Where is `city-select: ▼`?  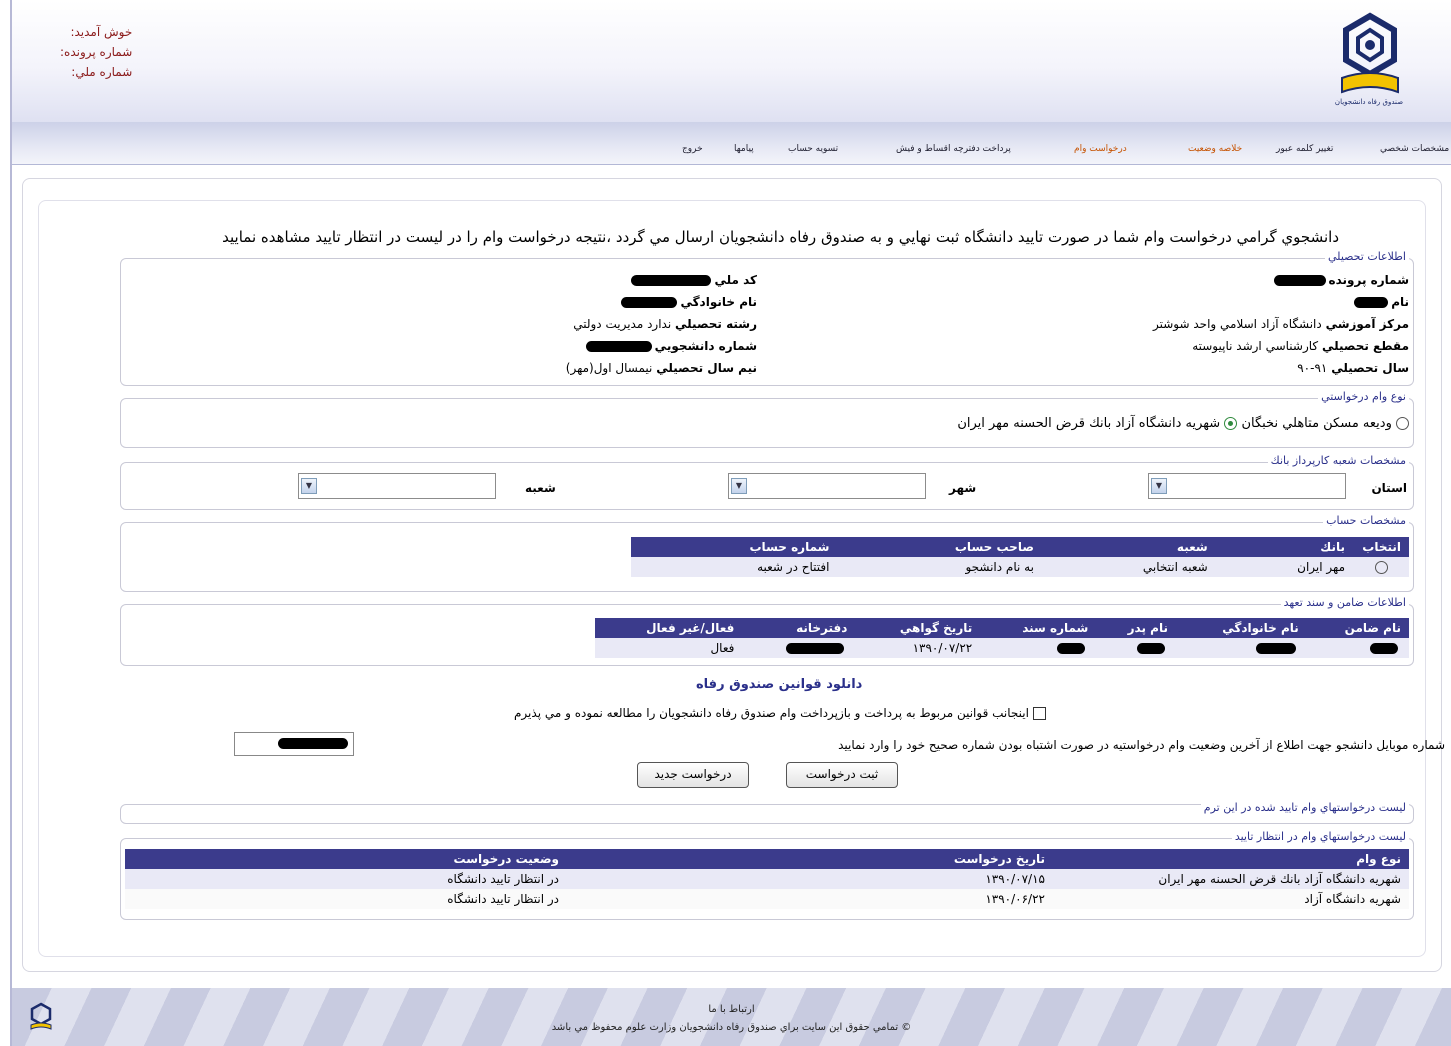 city-select: ▼ is located at coordinates (827, 486).